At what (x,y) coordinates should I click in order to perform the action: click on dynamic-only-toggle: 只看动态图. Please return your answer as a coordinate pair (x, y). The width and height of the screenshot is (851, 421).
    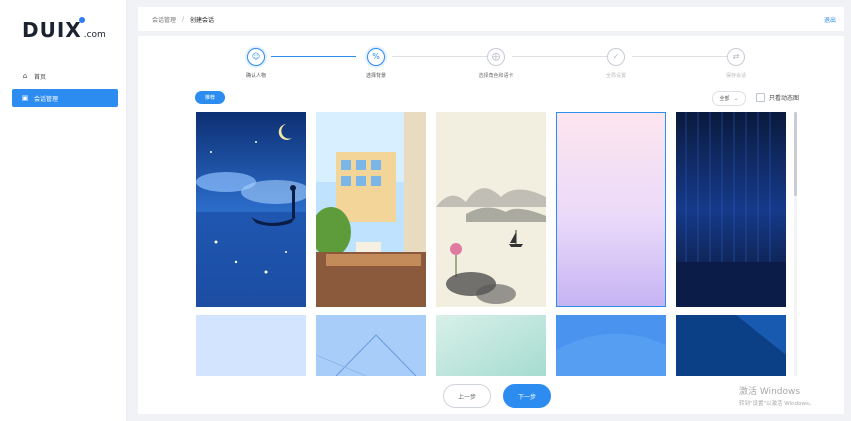
    Looking at the image, I should click on (777, 97).